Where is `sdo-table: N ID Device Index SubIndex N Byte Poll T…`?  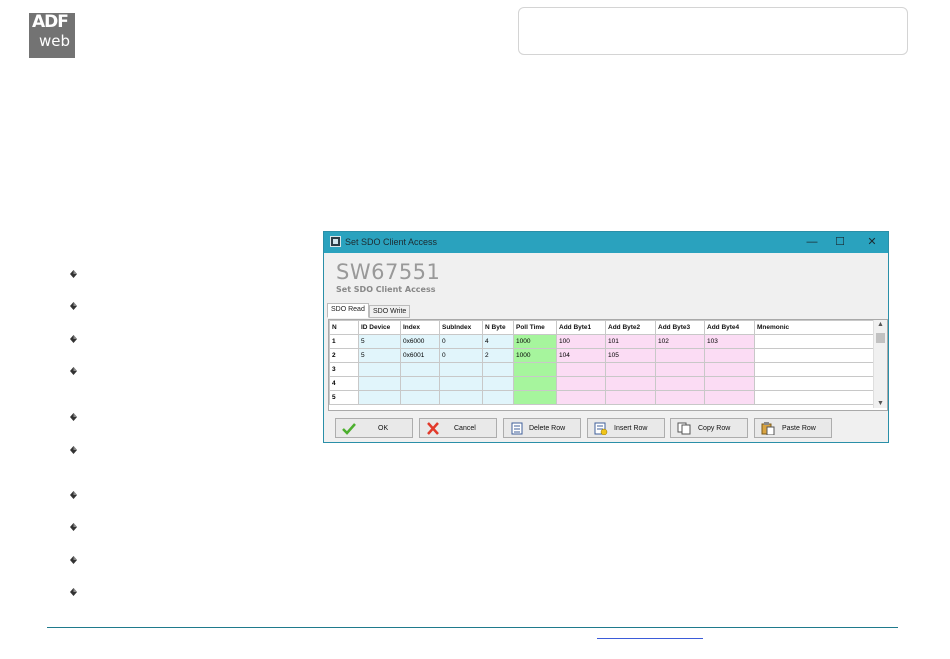 sdo-table: N ID Device Index SubIndex N Byte Poll T… is located at coordinates (601, 362).